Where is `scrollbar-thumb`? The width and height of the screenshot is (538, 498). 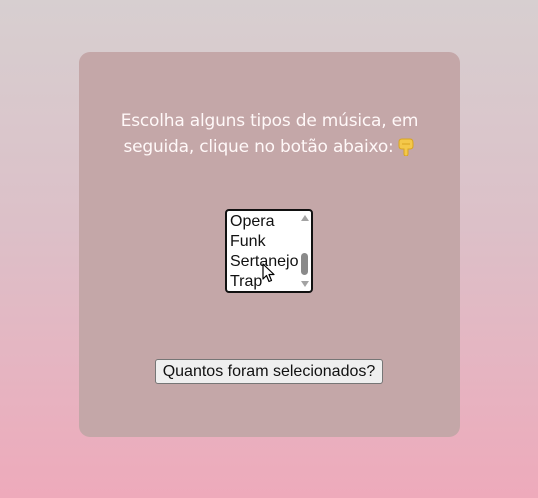
scrollbar-thumb is located at coordinates (304, 264).